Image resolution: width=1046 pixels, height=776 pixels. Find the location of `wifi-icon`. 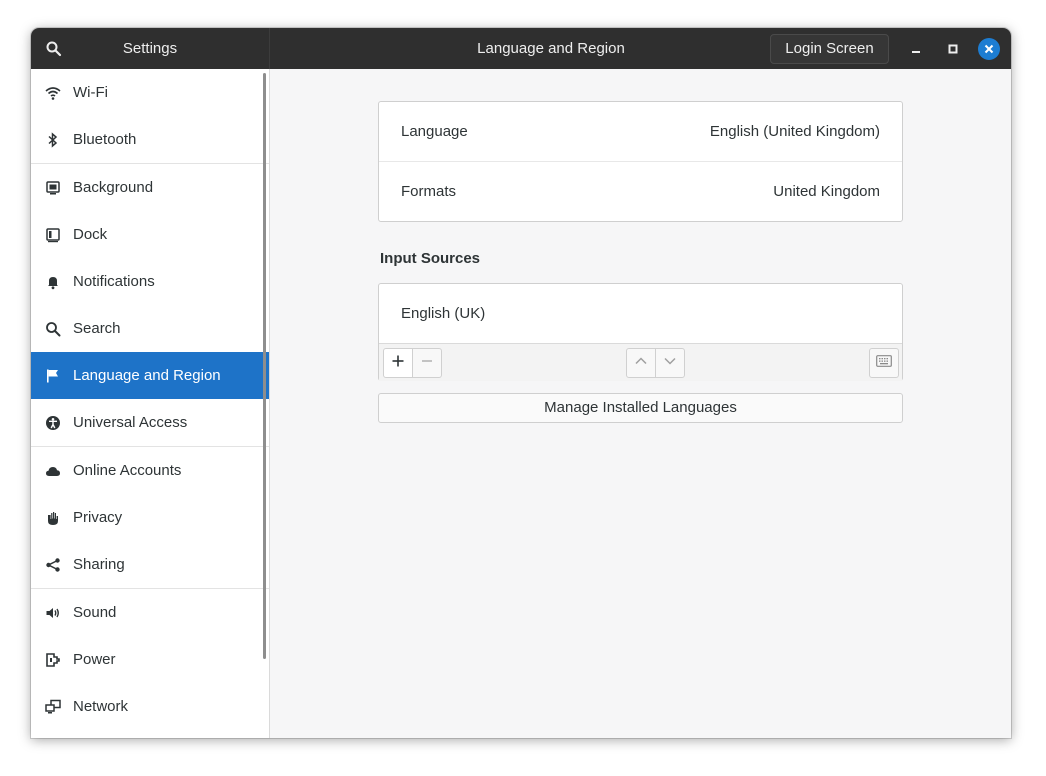

wifi-icon is located at coordinates (53, 93).